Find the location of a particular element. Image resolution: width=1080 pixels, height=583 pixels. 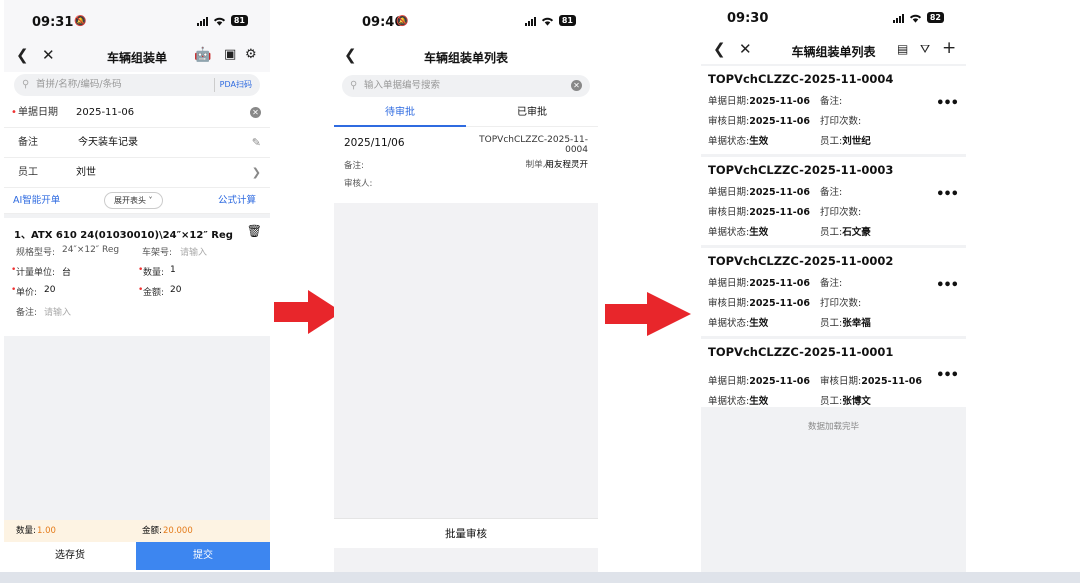

field-label: 员工: is located at coordinates (831, 232).